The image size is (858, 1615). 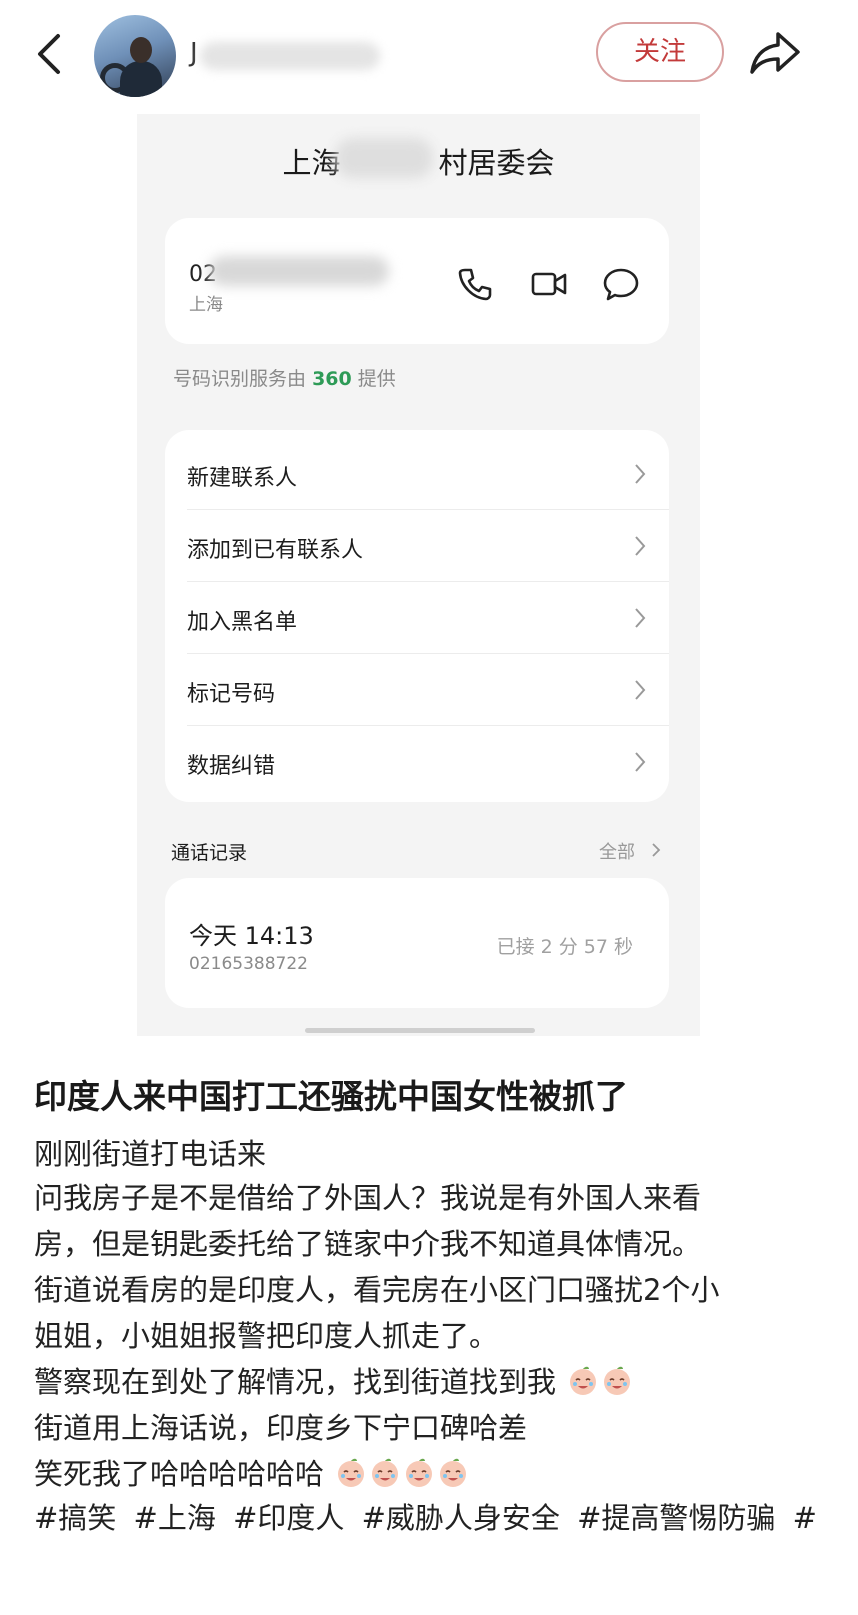 What do you see at coordinates (331, 1096) in the screenshot?
I see `post-title: 印度人来中国打工还骚扰中国女性被抓了` at bounding box center [331, 1096].